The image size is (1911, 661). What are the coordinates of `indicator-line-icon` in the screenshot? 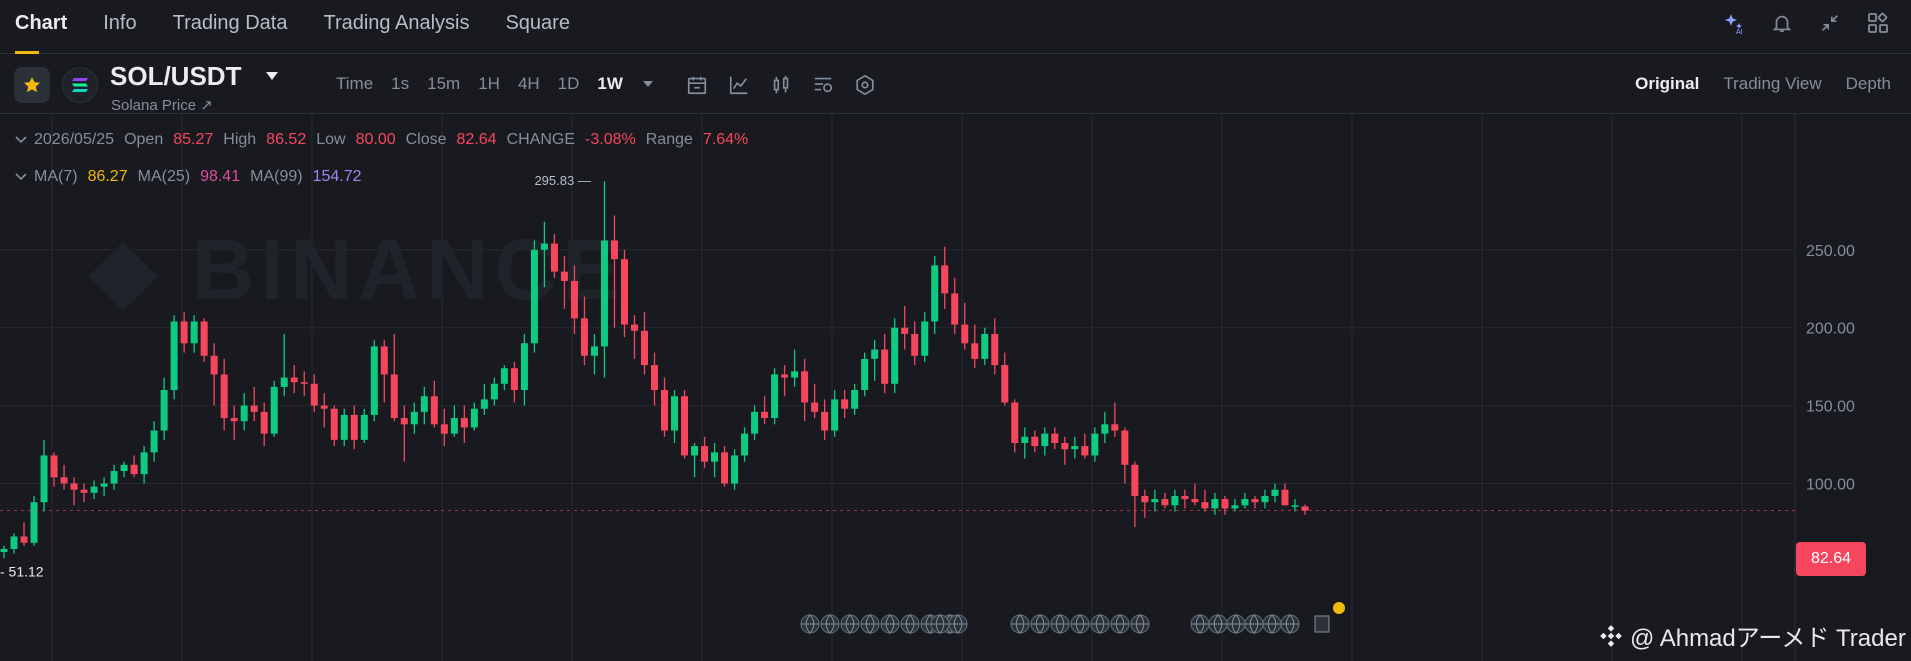 It's located at (739, 85).